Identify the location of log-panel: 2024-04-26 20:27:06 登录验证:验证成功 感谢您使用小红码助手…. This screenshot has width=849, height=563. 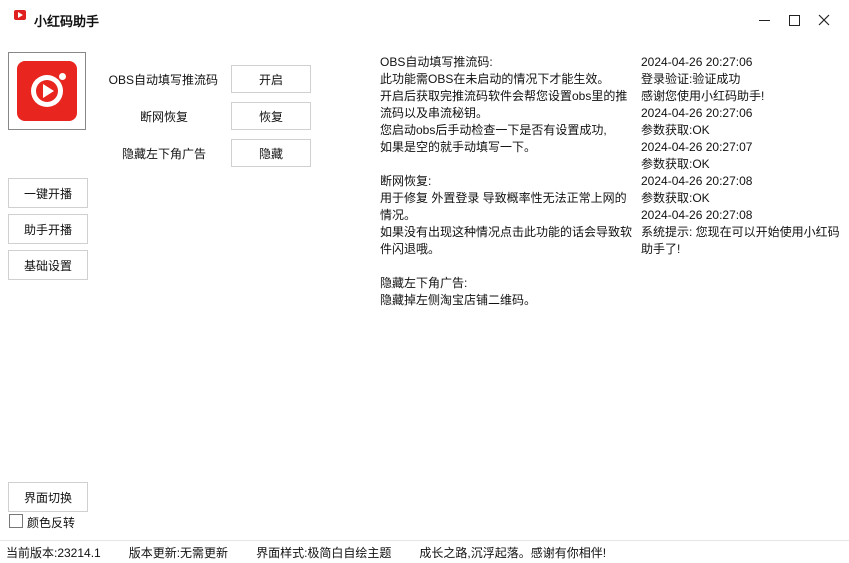
(741, 156).